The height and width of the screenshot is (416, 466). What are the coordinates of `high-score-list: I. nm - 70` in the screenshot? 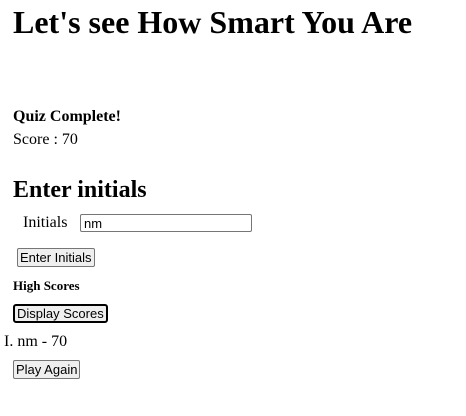 It's located at (35, 342).